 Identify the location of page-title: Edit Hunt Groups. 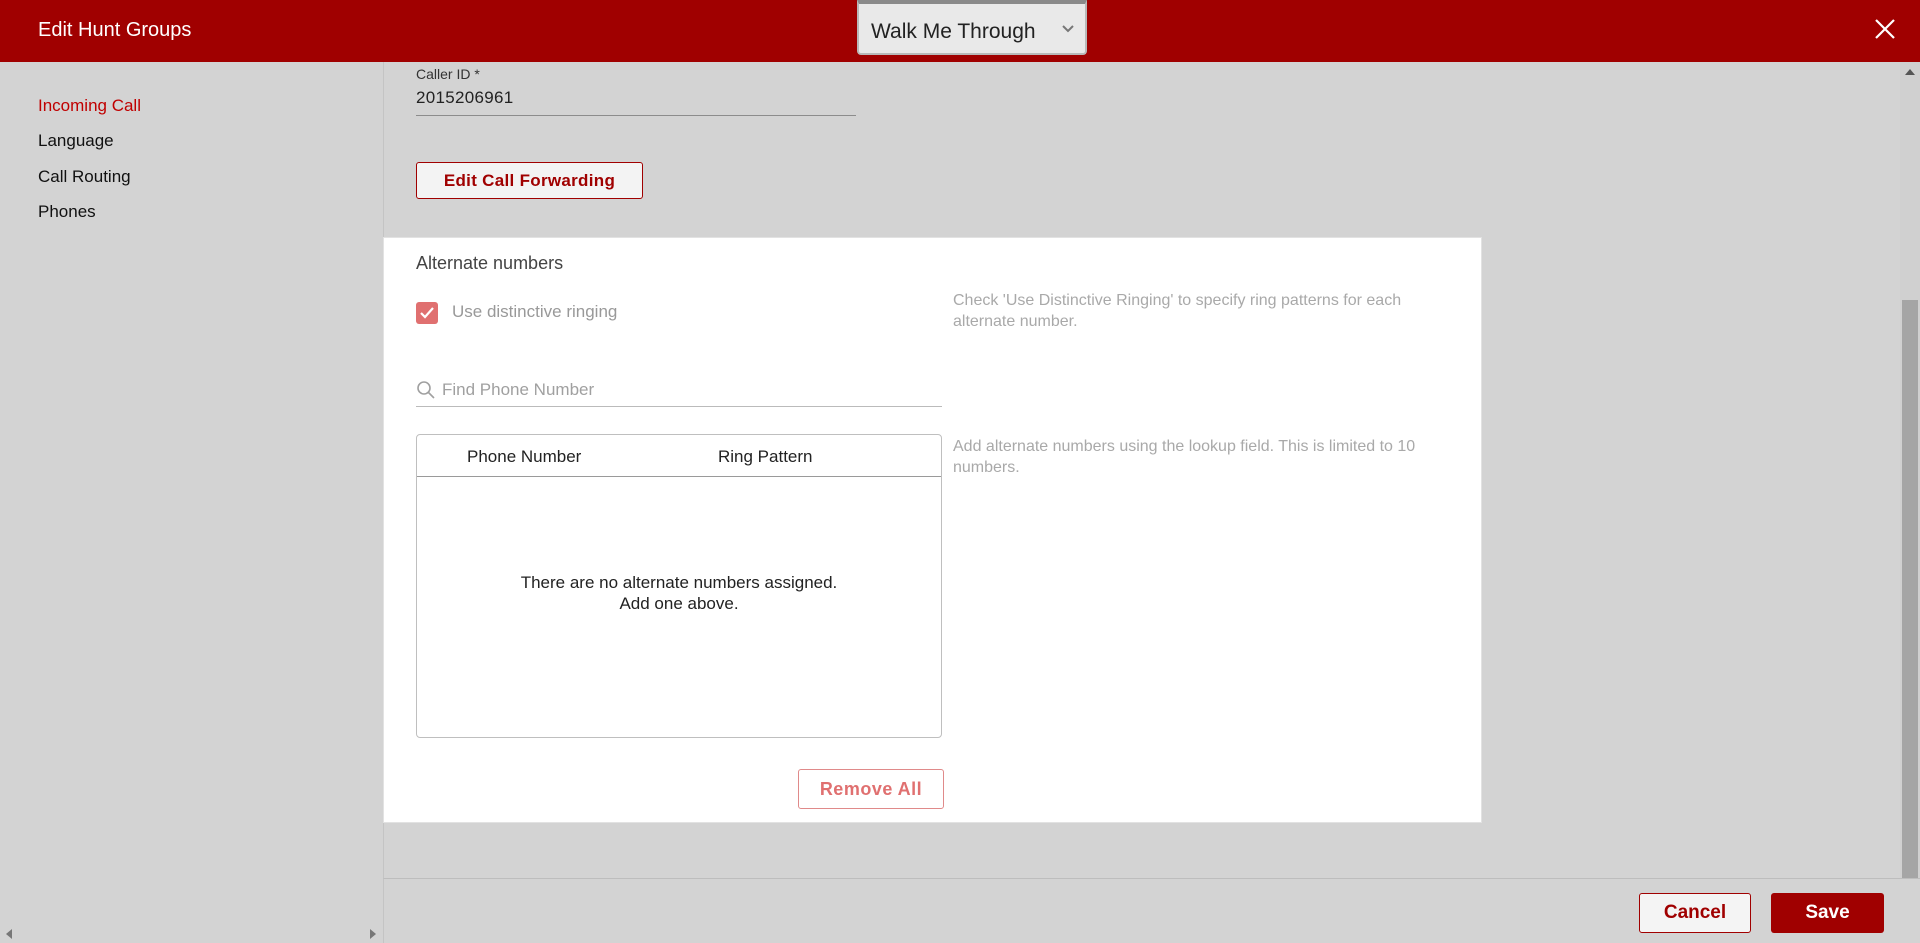
(115, 30).